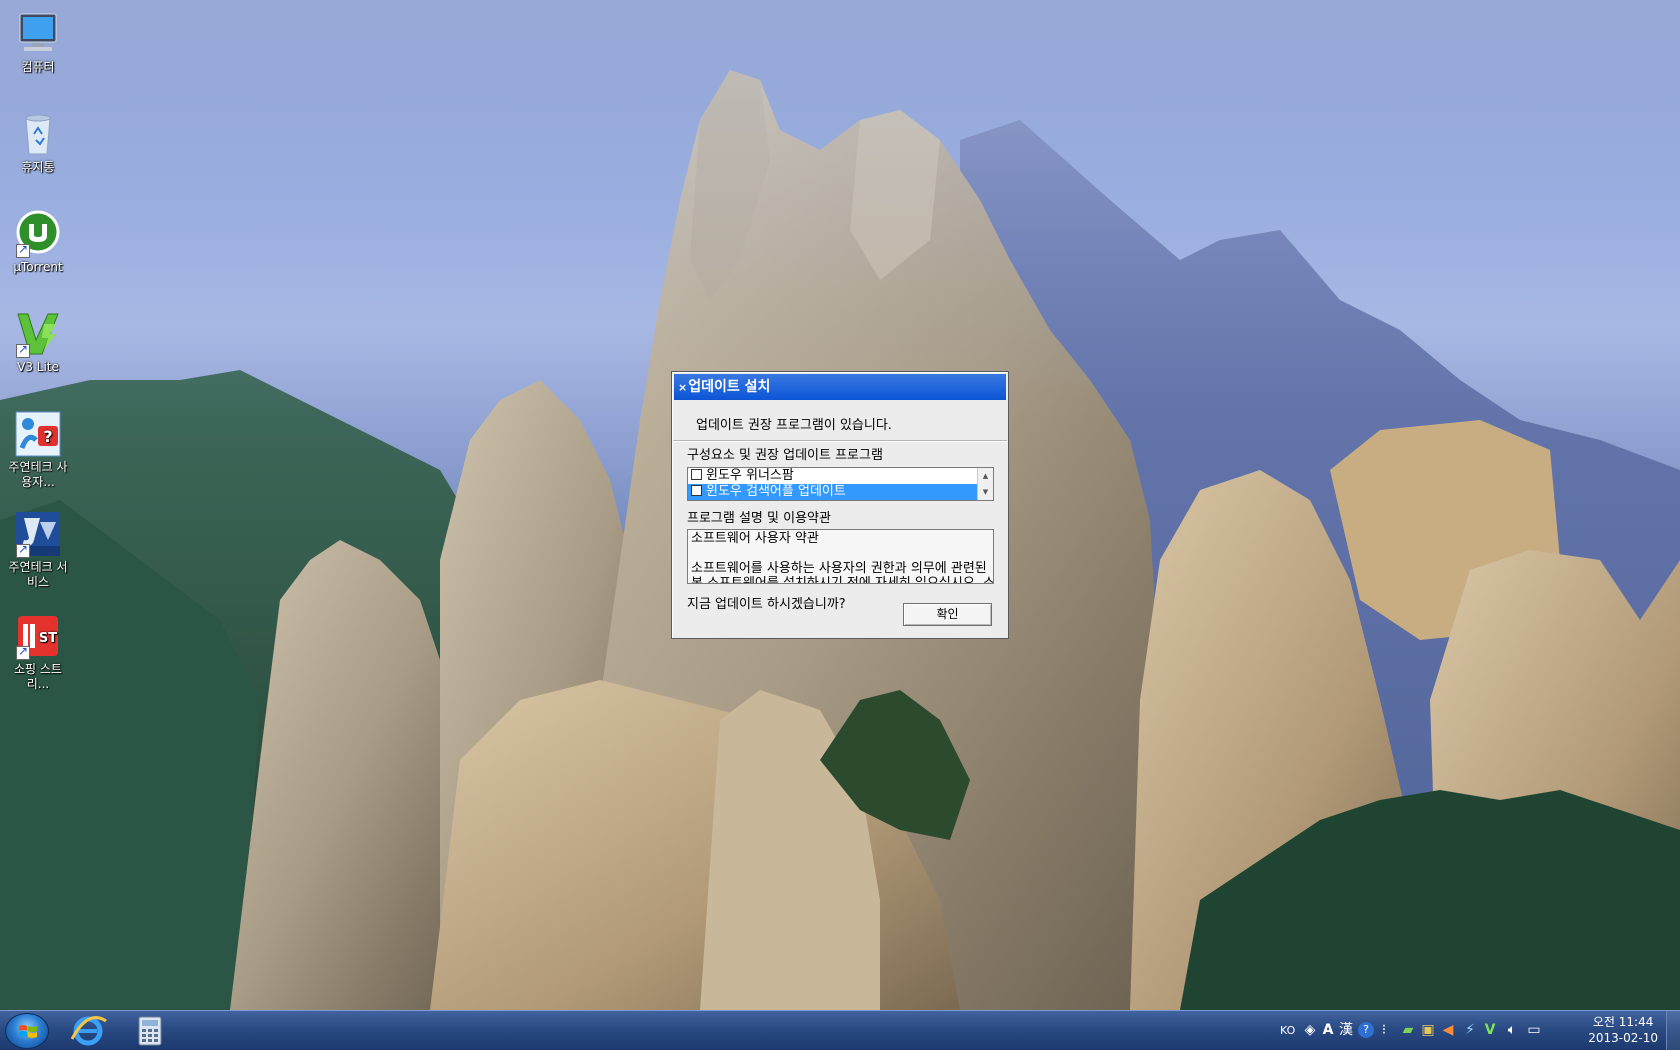 This screenshot has width=1680, height=1050. I want to click on desktop-icon-label: 컴퓨터, so click(38, 67).